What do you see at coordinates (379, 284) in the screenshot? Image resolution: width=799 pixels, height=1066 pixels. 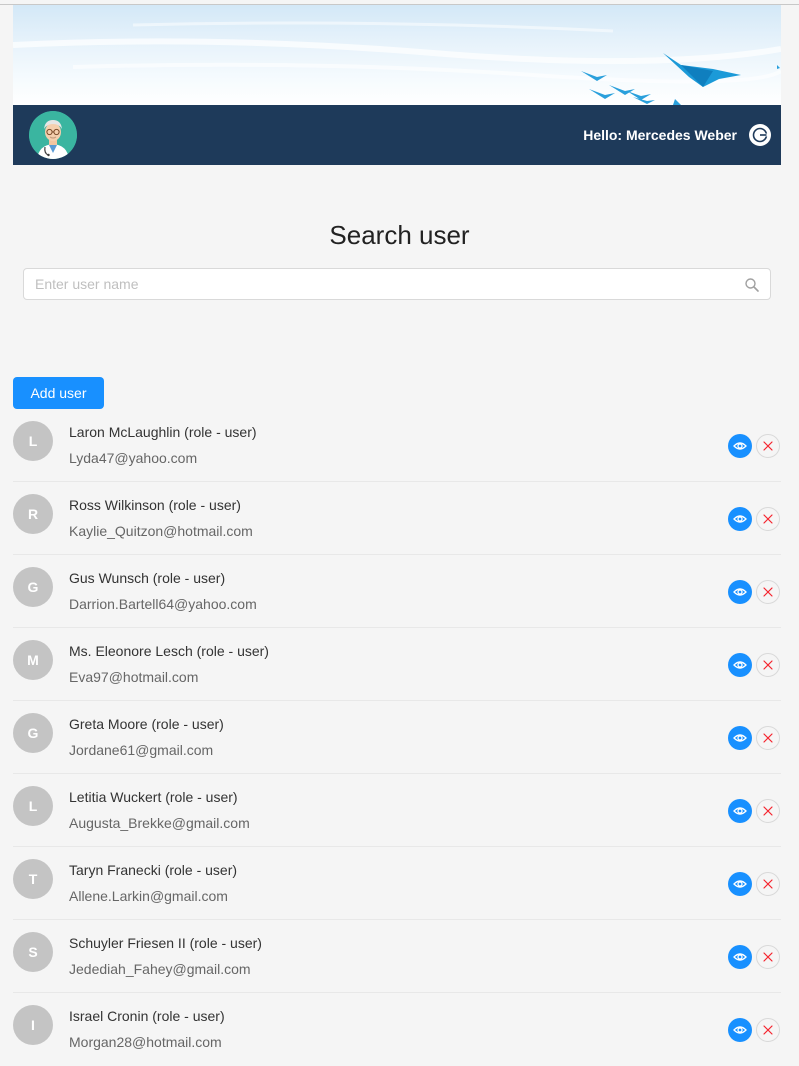 I see `search-input` at bounding box center [379, 284].